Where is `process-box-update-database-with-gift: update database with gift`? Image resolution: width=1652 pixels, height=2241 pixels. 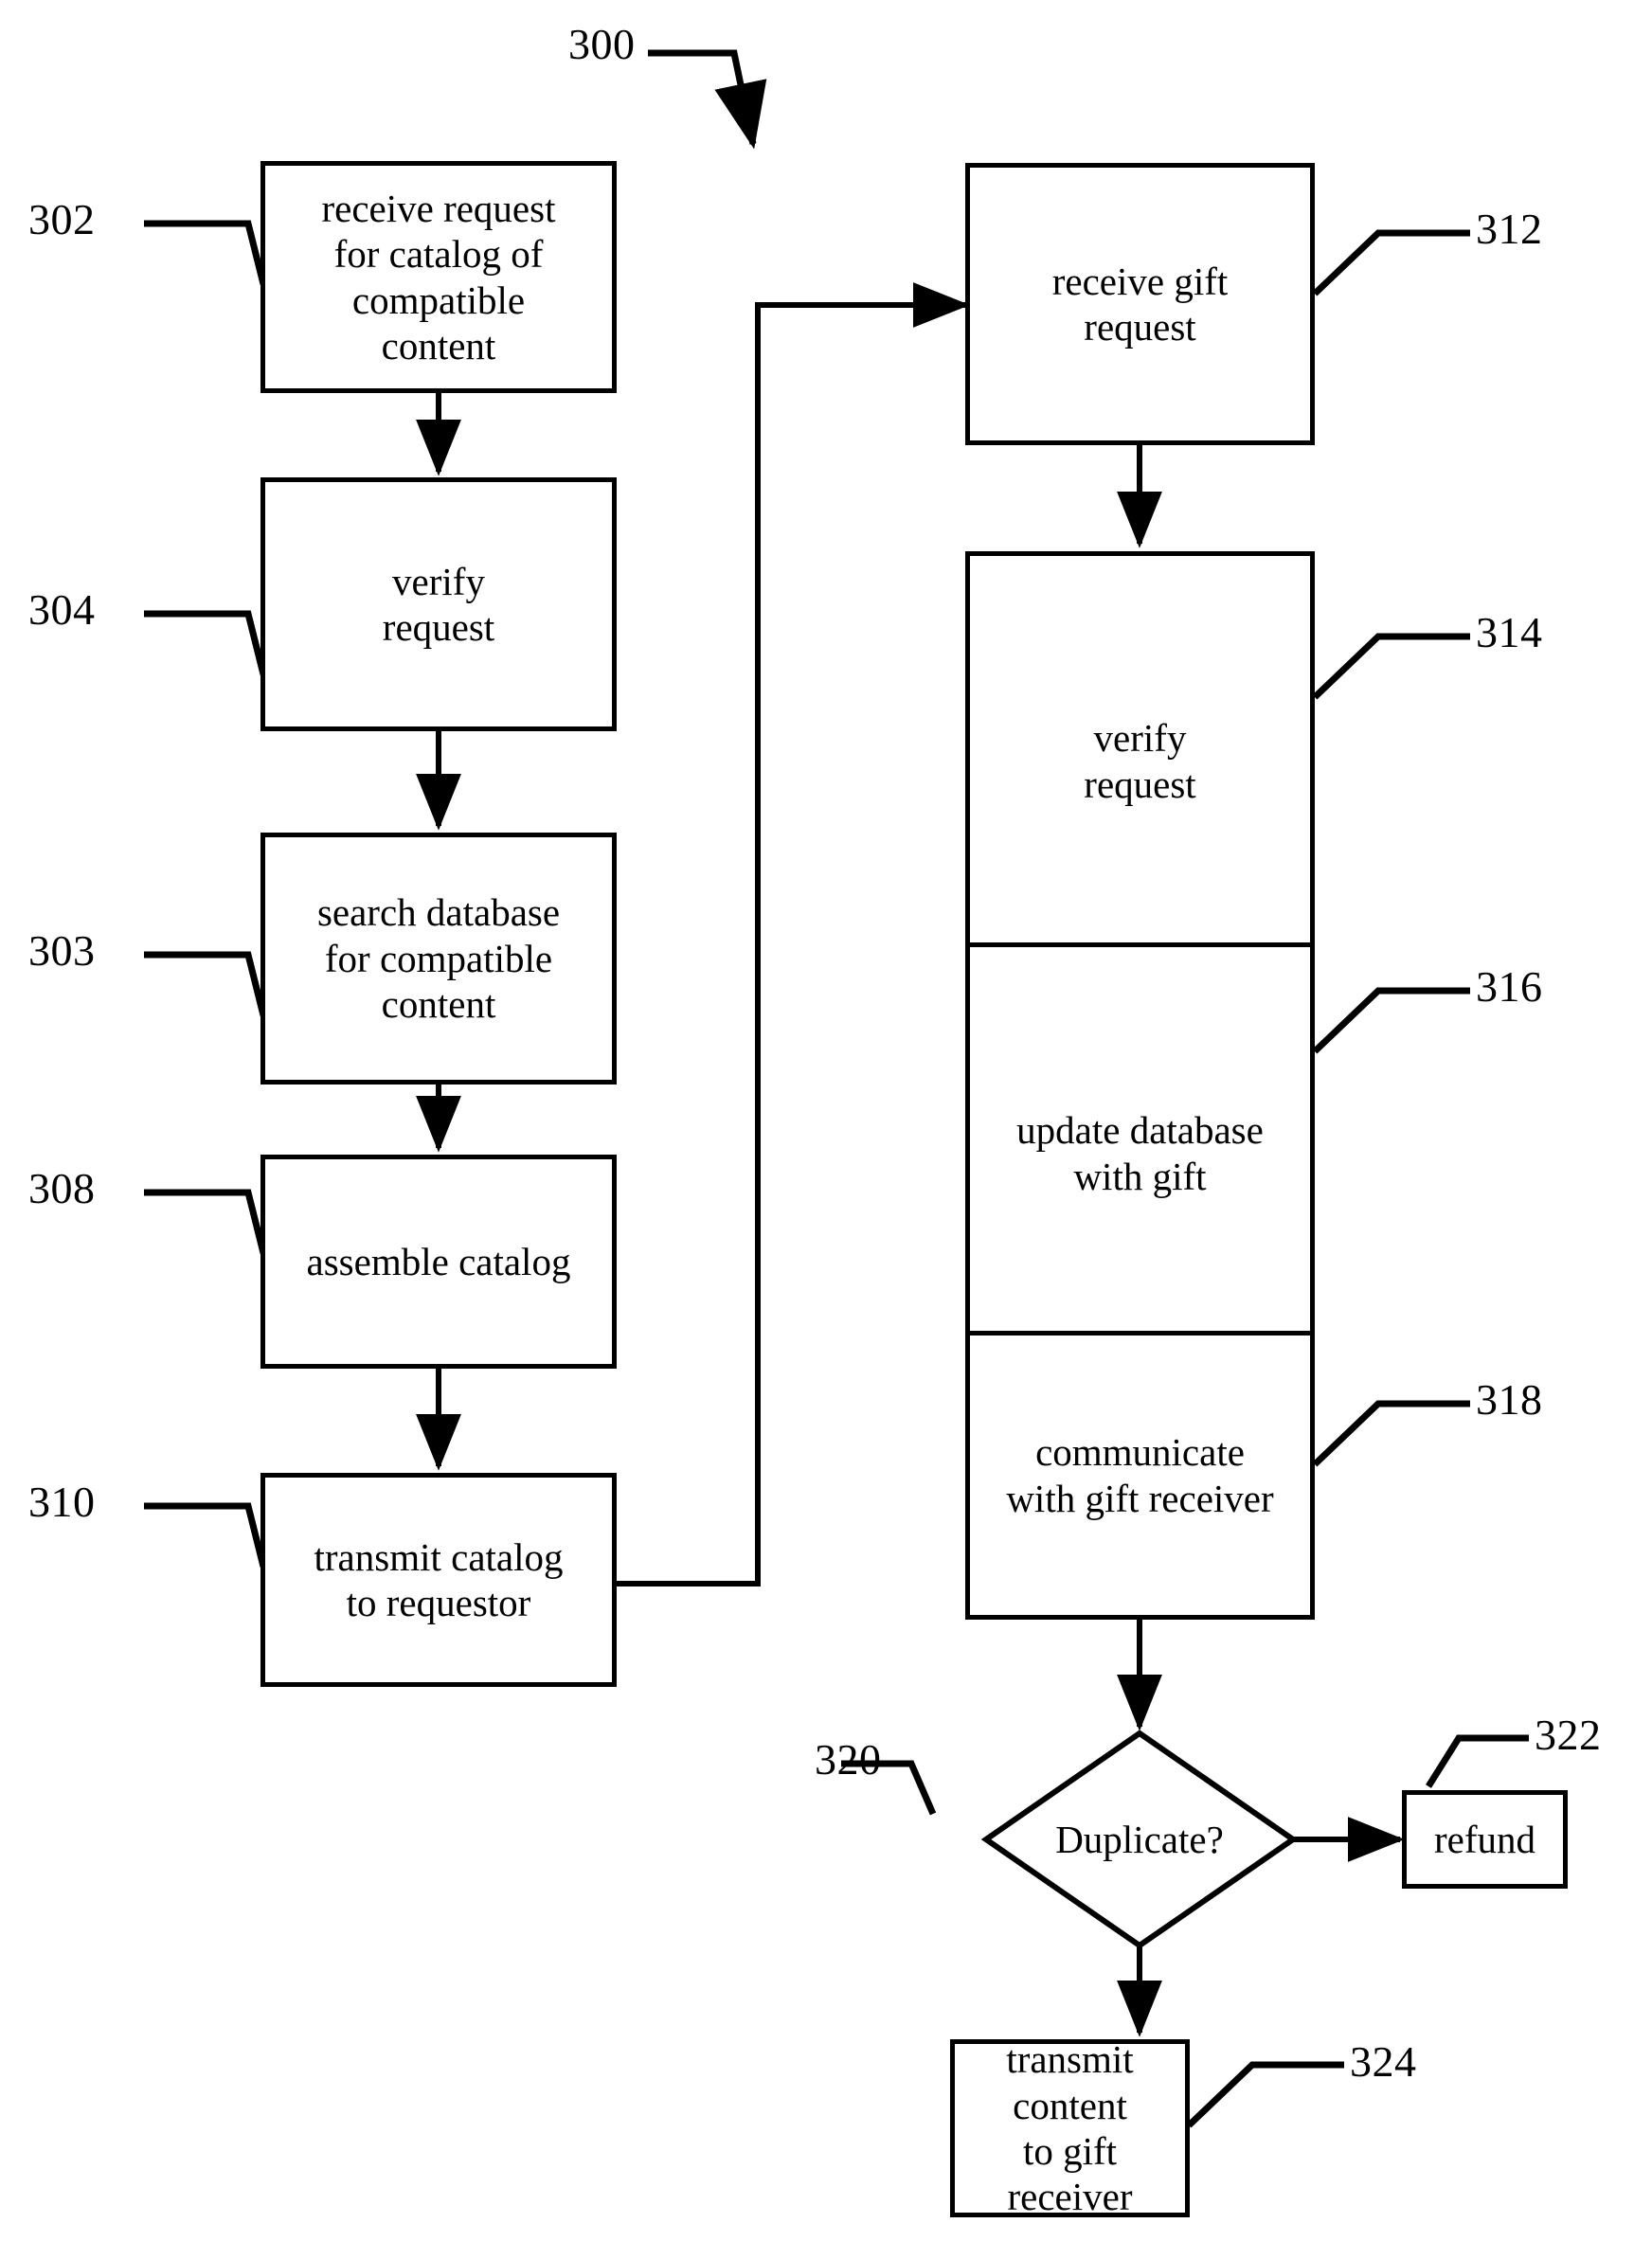
process-box-update-database-with-gift: update database with gift is located at coordinates (1140, 1153).